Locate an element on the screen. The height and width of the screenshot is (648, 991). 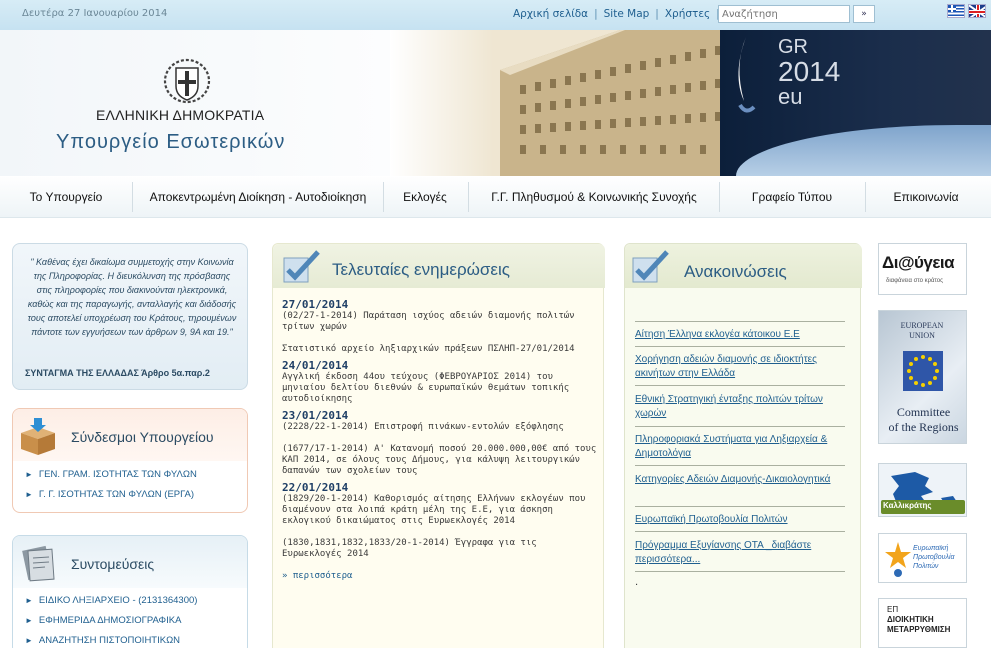
shortcut-certificate-search: ► ΑΝΑΖΗΤΗΣΗ ΠΙΣΤΟΠΟΙΗΤΙΚΩΝ is located at coordinates (102, 640).